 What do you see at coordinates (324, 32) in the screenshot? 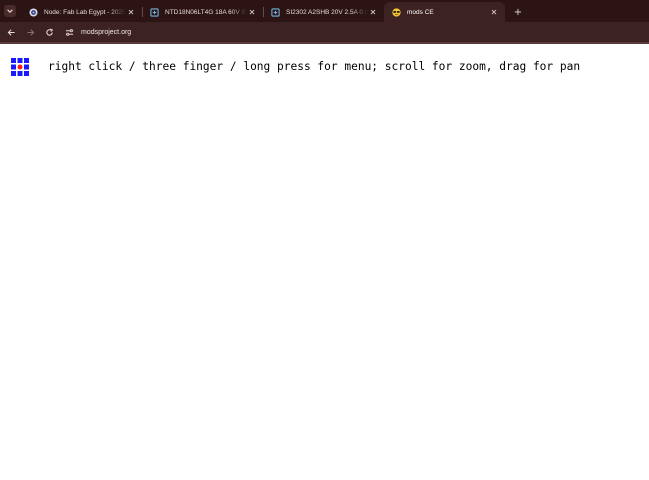
I see `browser-toolbar: modsproject.org` at bounding box center [324, 32].